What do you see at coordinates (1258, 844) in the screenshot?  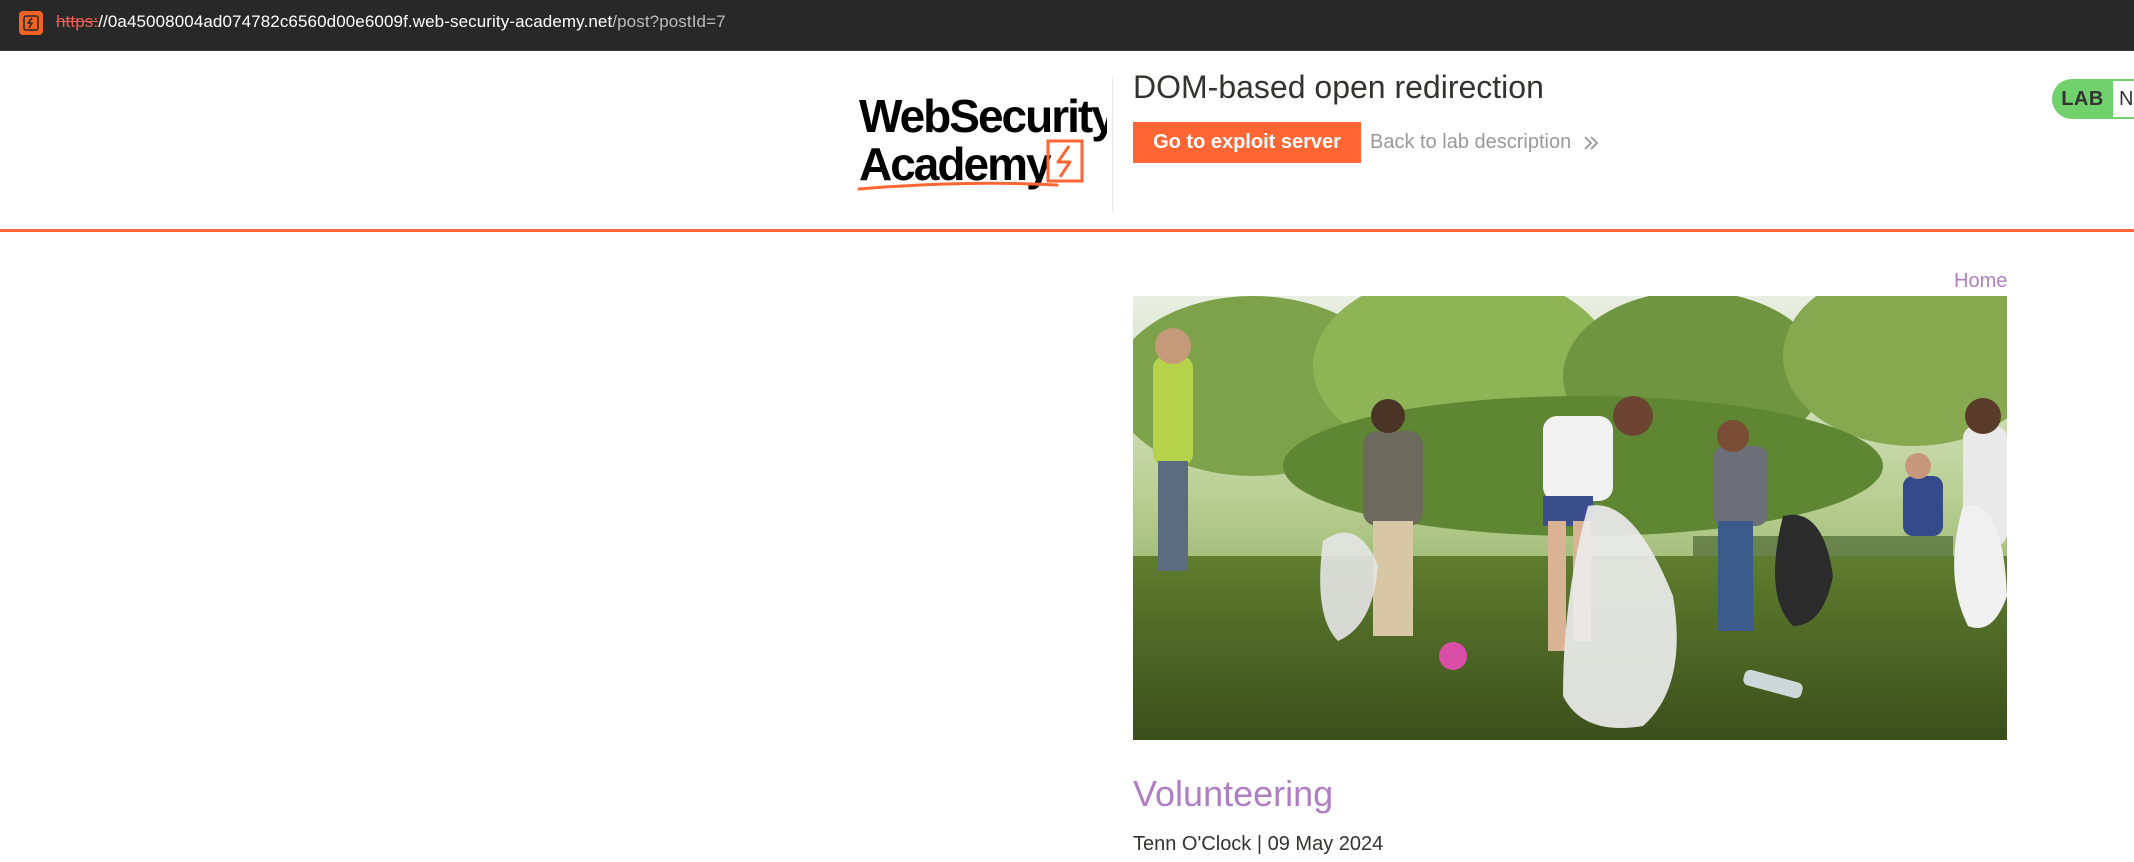 I see `post-author-date: Tenn O'Clock | 09 May 2024` at bounding box center [1258, 844].